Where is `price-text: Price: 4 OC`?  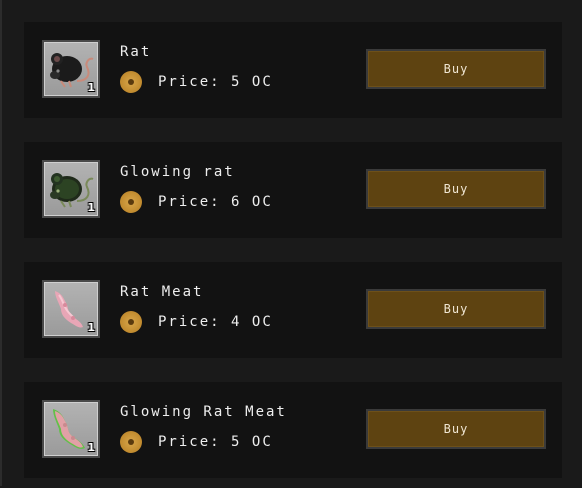 price-text: Price: 4 OC is located at coordinates (215, 322).